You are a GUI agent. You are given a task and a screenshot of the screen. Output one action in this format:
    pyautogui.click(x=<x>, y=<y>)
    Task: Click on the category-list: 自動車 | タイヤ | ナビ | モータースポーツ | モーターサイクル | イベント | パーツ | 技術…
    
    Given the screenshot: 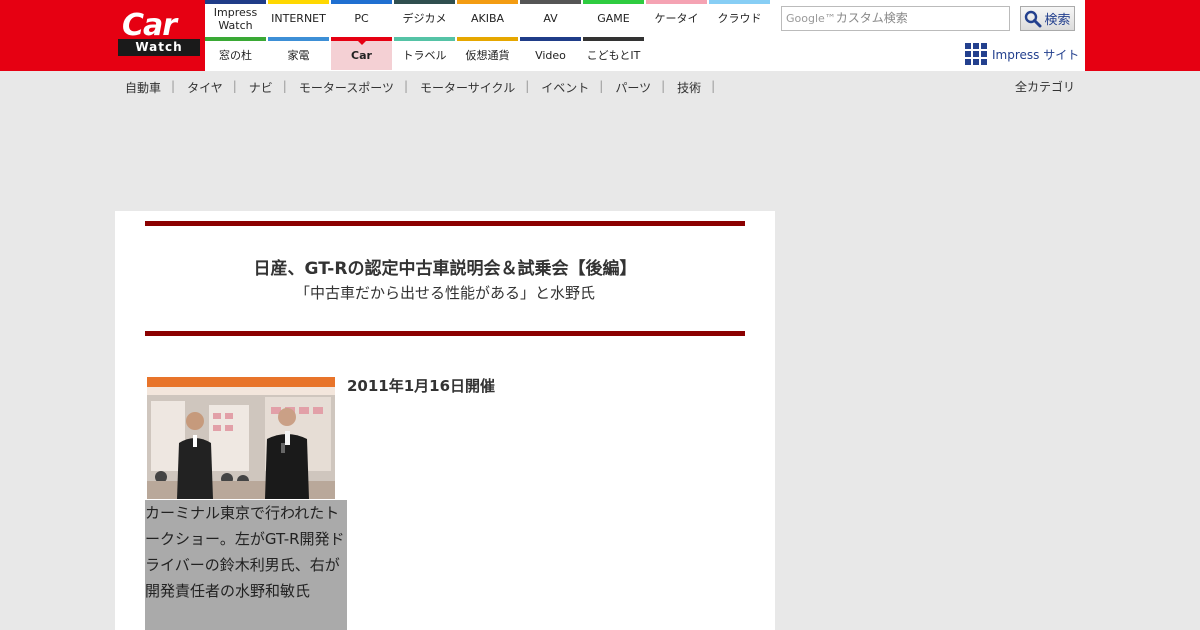 What is the action you would take?
    pyautogui.click(x=426, y=87)
    